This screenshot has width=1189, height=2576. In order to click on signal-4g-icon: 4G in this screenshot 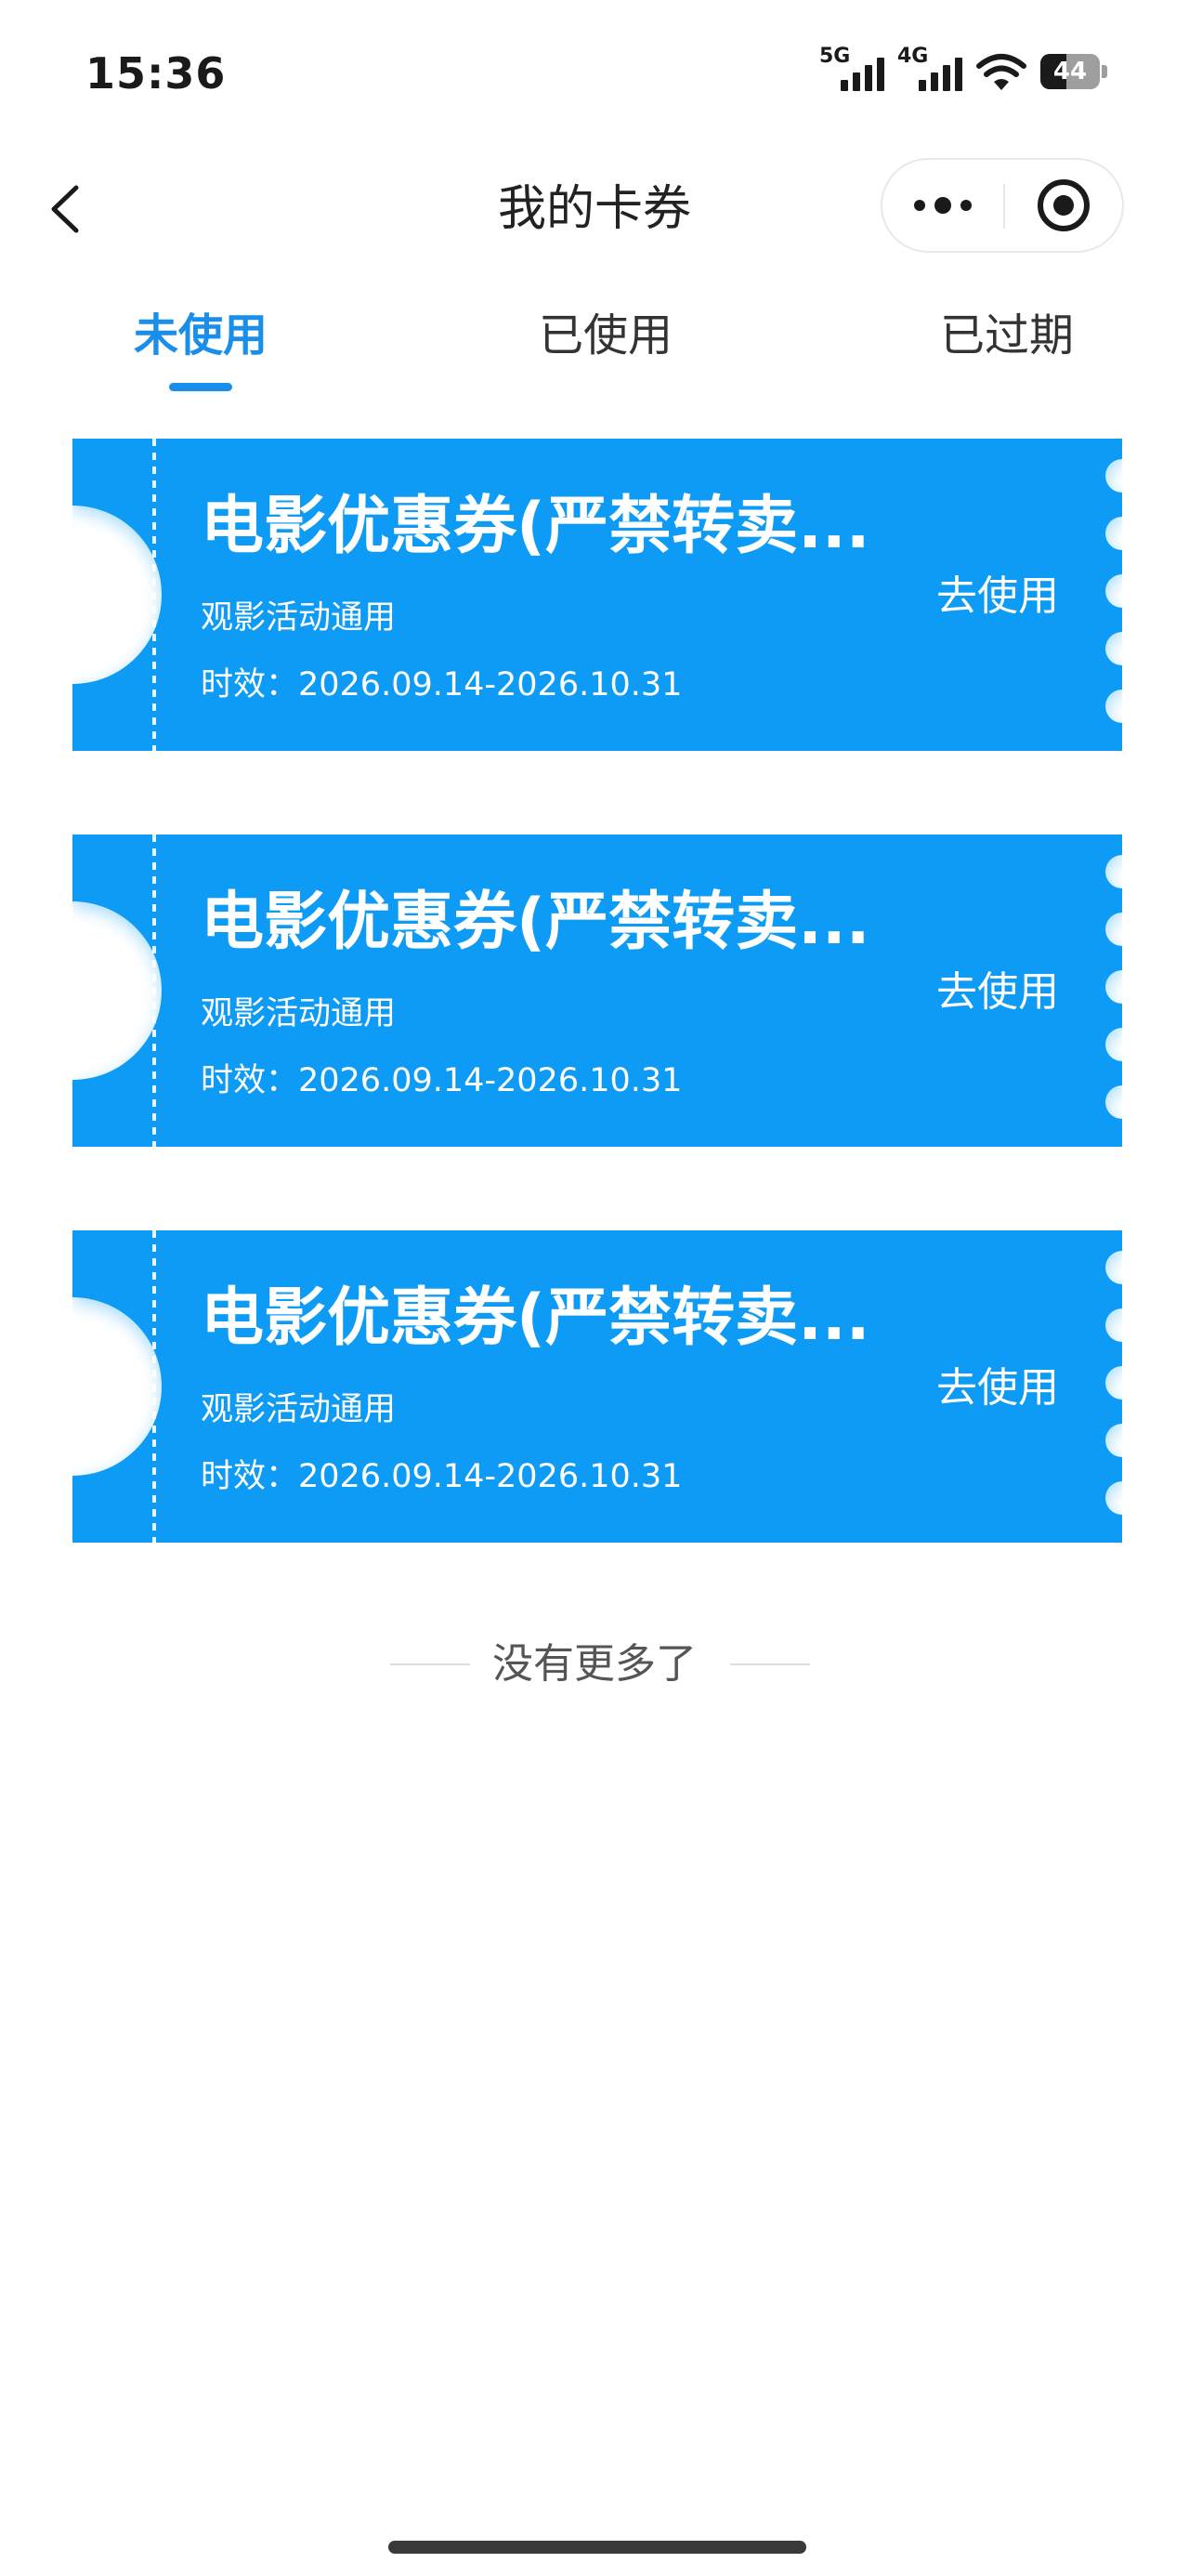, I will do `click(929, 69)`.